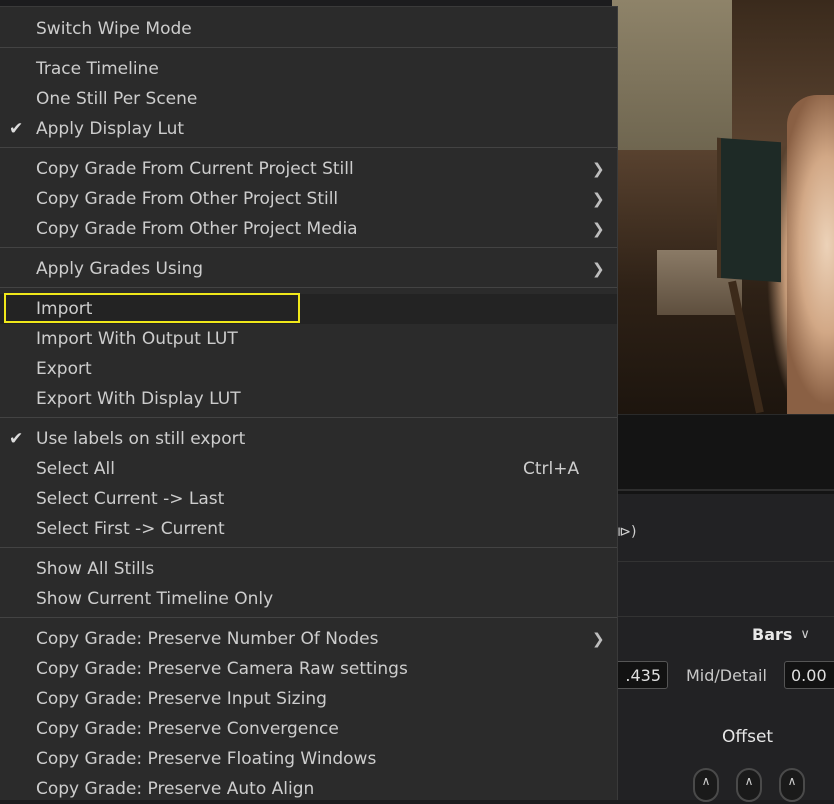 This screenshot has height=804, width=834. What do you see at coordinates (805, 634) in the screenshot?
I see `chevron-down-icon: ∨` at bounding box center [805, 634].